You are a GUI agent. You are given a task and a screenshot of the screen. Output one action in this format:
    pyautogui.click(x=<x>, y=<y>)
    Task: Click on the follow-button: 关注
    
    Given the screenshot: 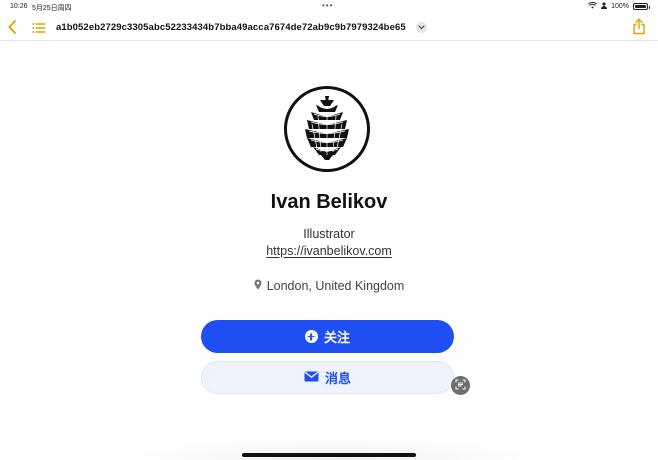 What is the action you would take?
    pyautogui.click(x=327, y=336)
    